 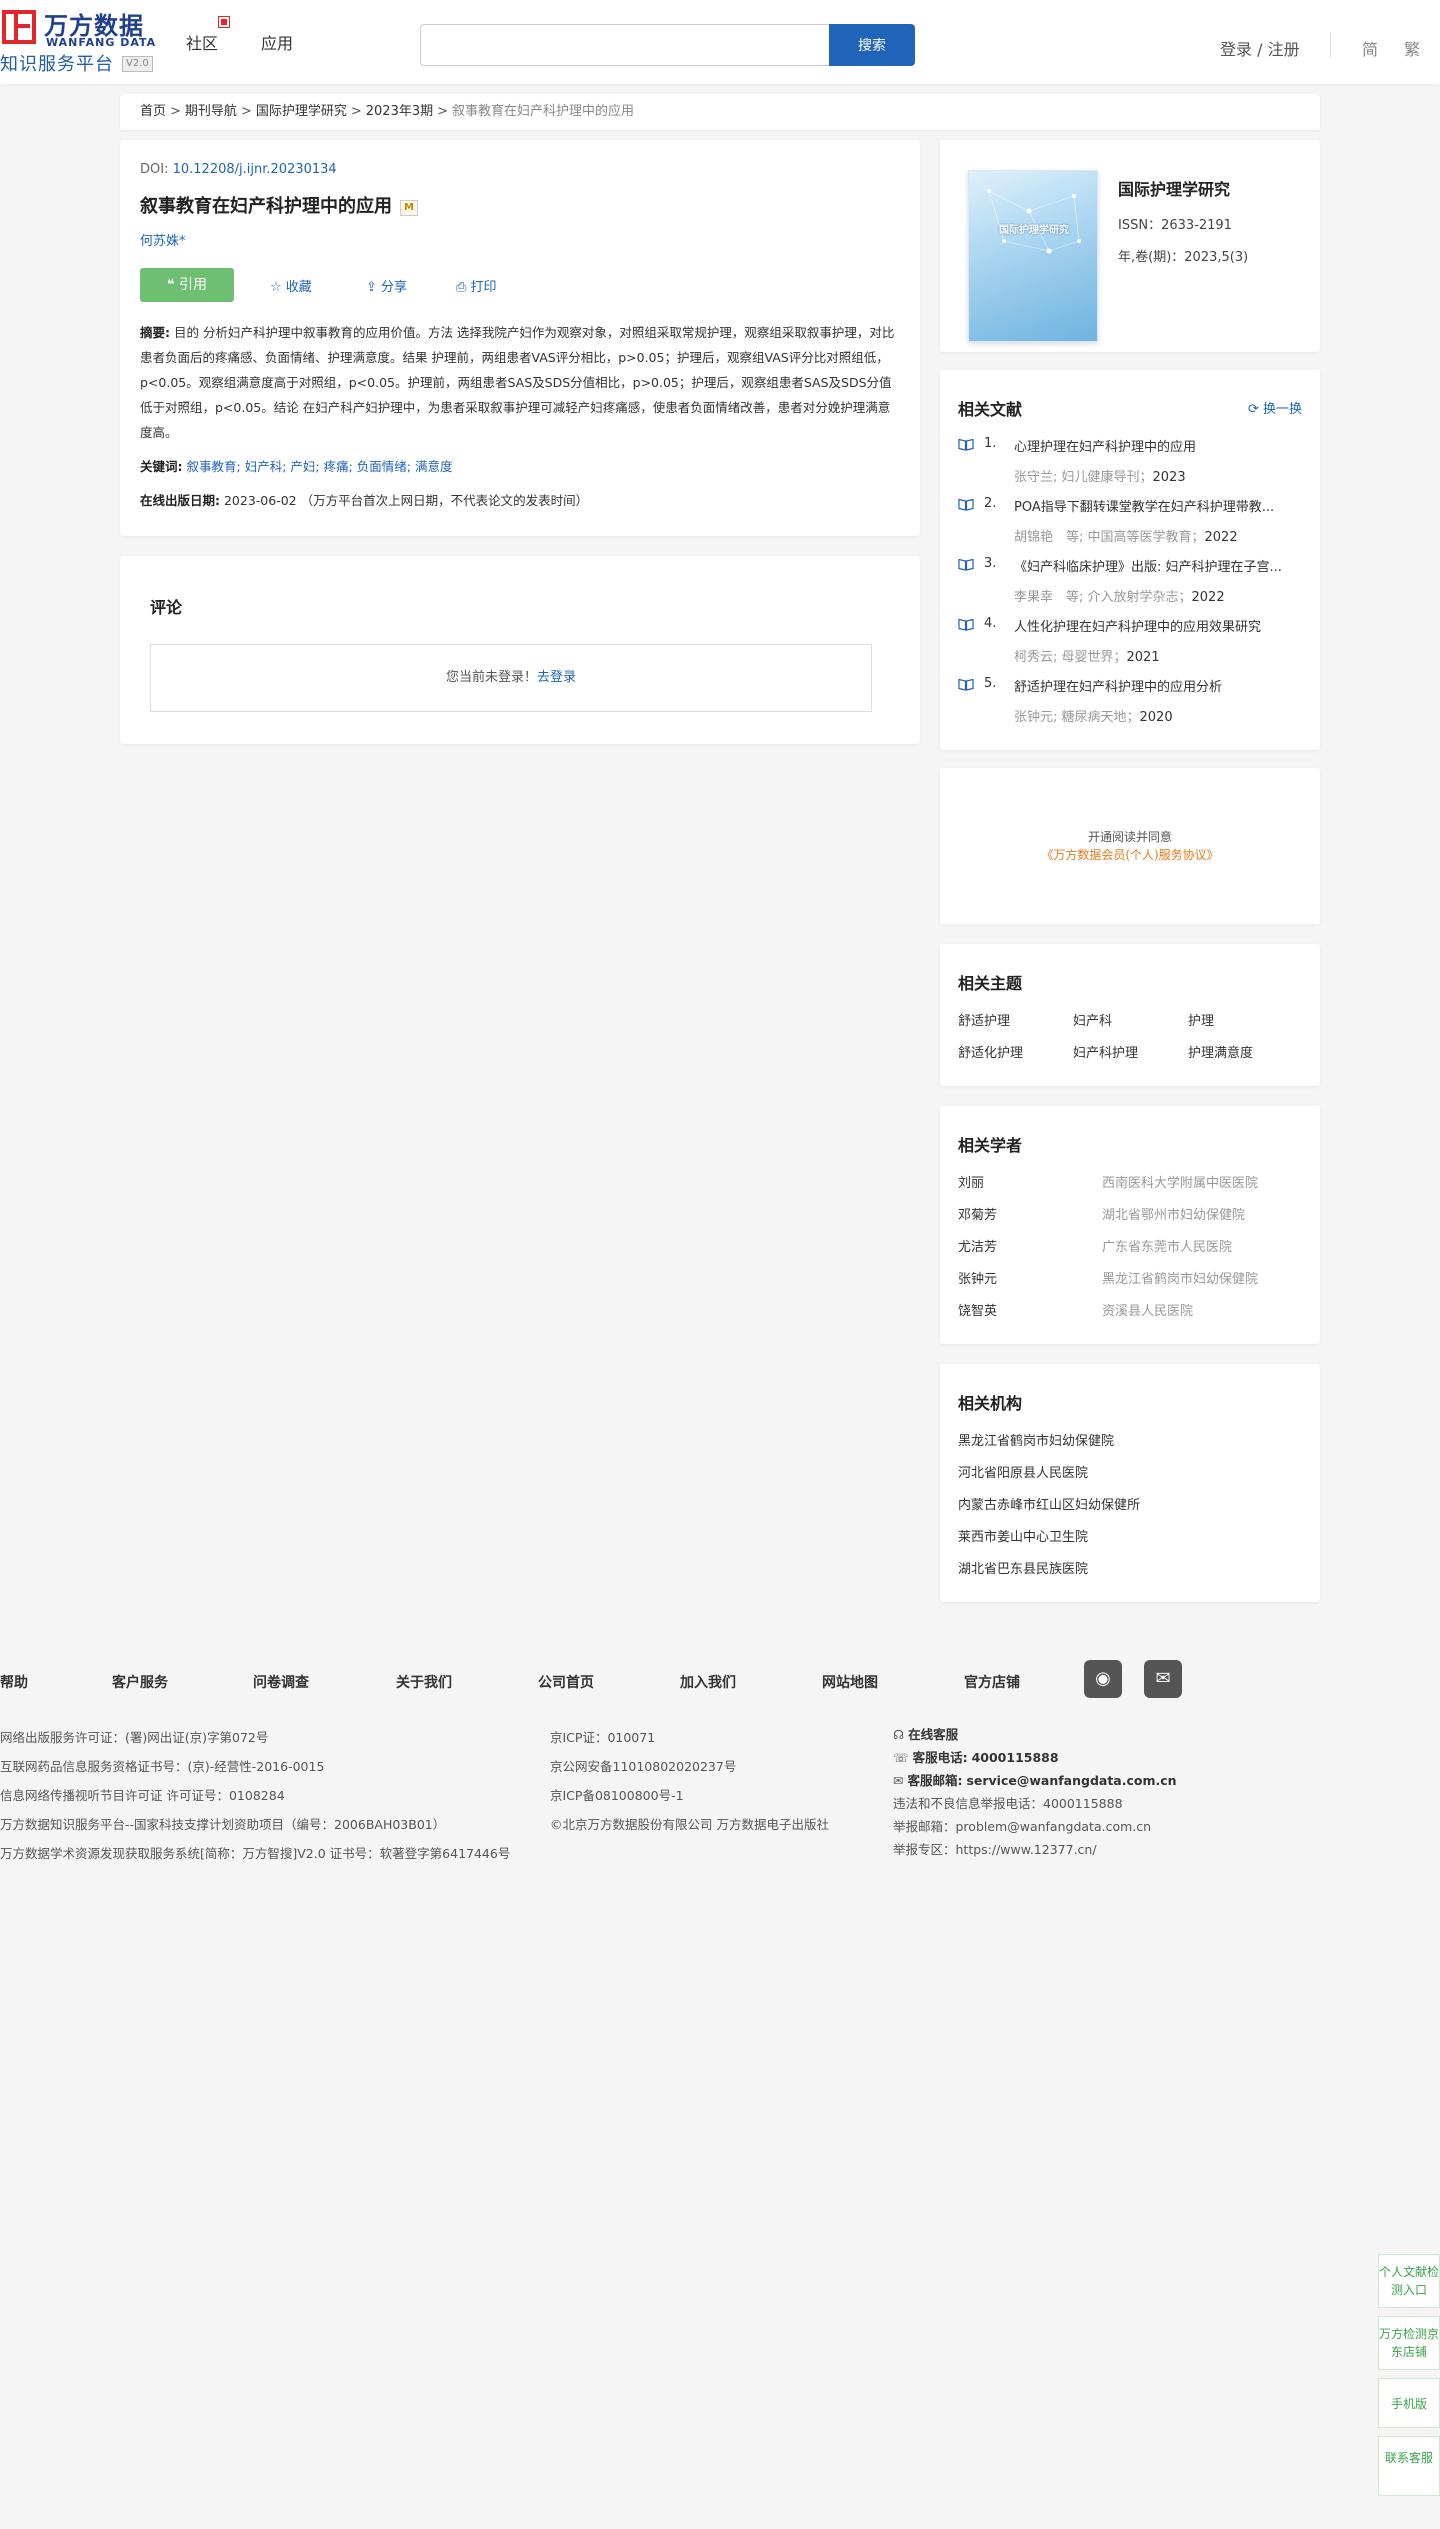 What do you see at coordinates (977, 1213) in the screenshot?
I see `scholar-name: 邓菊芳` at bounding box center [977, 1213].